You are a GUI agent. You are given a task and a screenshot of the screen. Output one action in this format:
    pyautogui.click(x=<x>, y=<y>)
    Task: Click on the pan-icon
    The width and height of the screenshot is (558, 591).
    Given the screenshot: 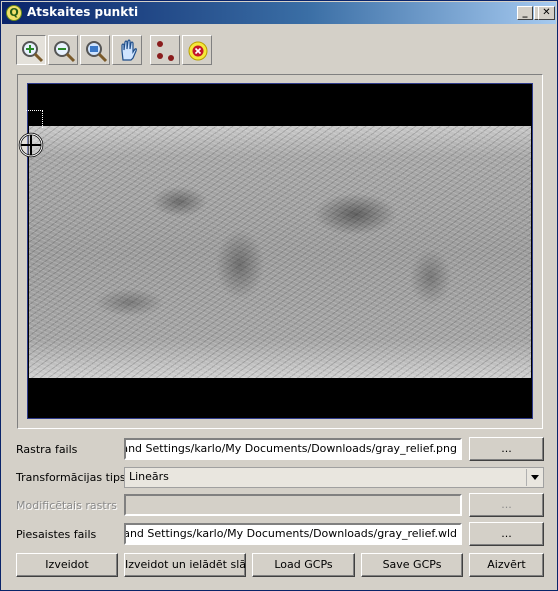 What is the action you would take?
    pyautogui.click(x=129, y=50)
    